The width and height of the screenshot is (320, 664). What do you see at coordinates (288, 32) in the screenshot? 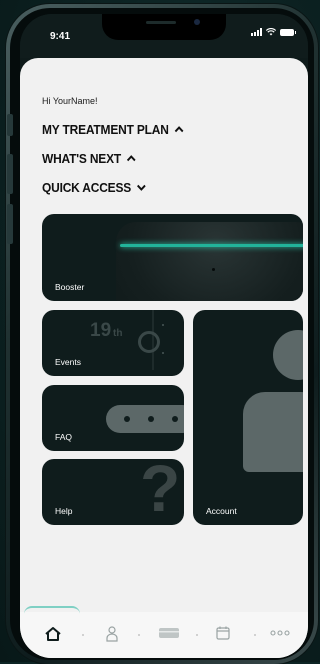
I see `battery-icon` at bounding box center [288, 32].